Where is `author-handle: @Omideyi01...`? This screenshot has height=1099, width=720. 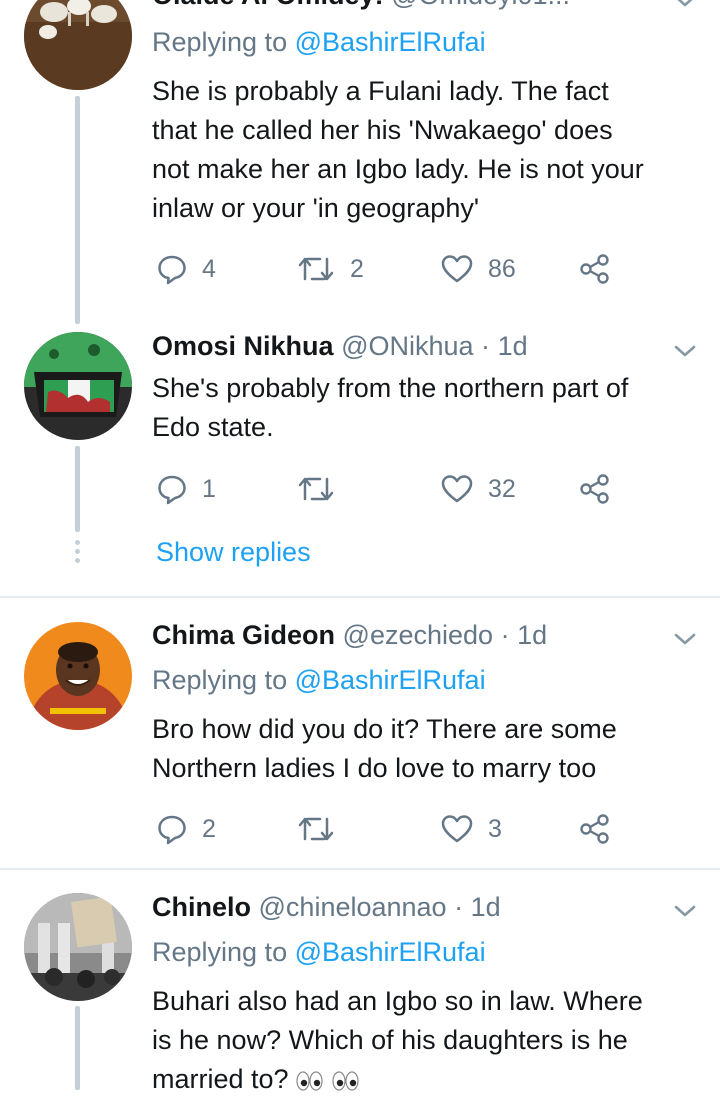 author-handle: @Omideyi01... is located at coordinates (480, 5).